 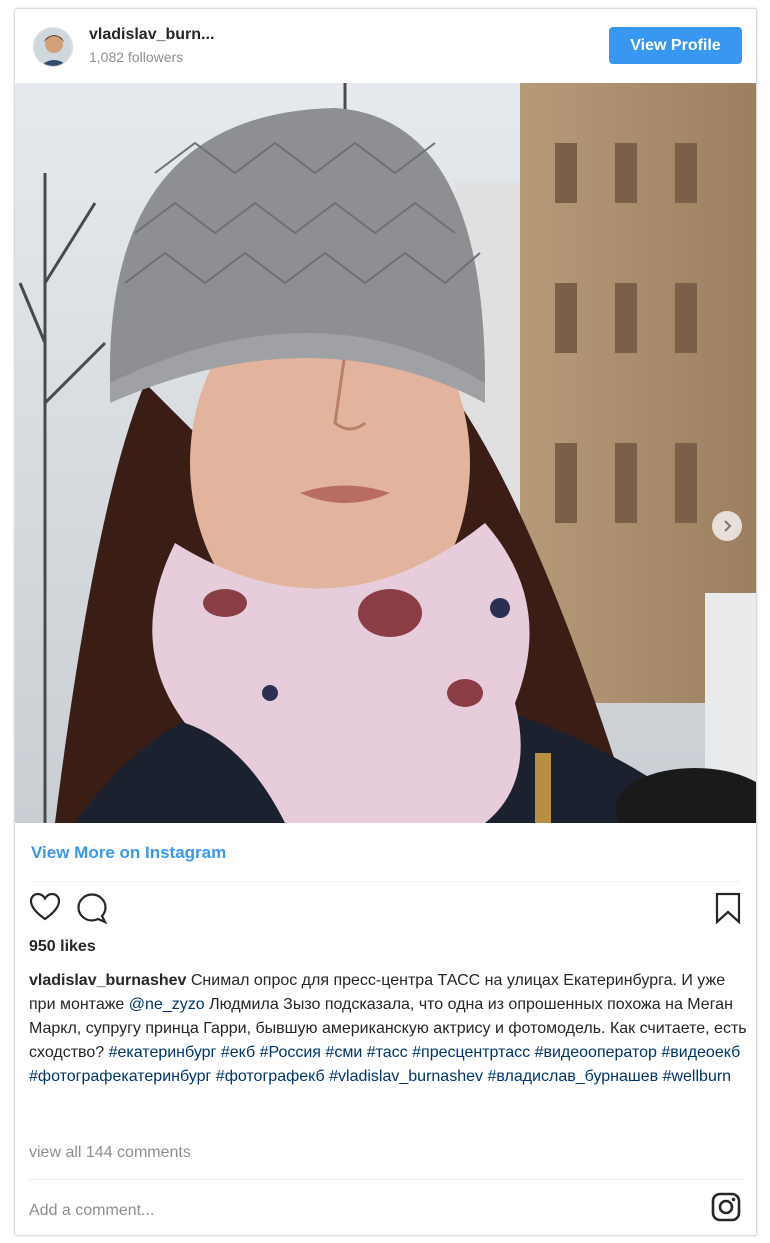 What do you see at coordinates (136, 57) in the screenshot?
I see `follower-count: 1,082 followers` at bounding box center [136, 57].